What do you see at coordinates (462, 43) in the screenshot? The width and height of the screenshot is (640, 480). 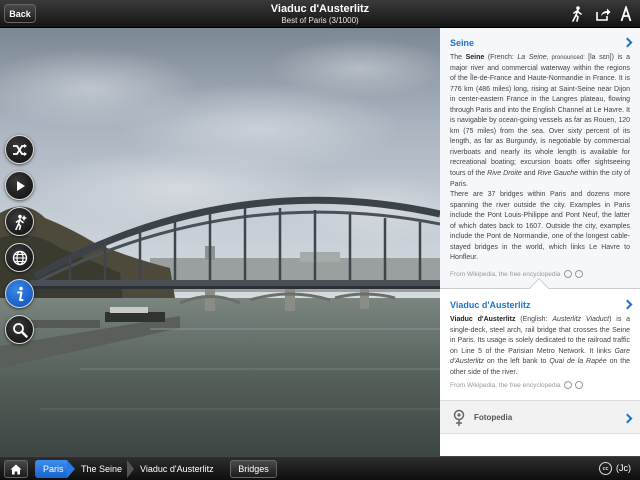 I see `seine-card-title: Seine` at bounding box center [462, 43].